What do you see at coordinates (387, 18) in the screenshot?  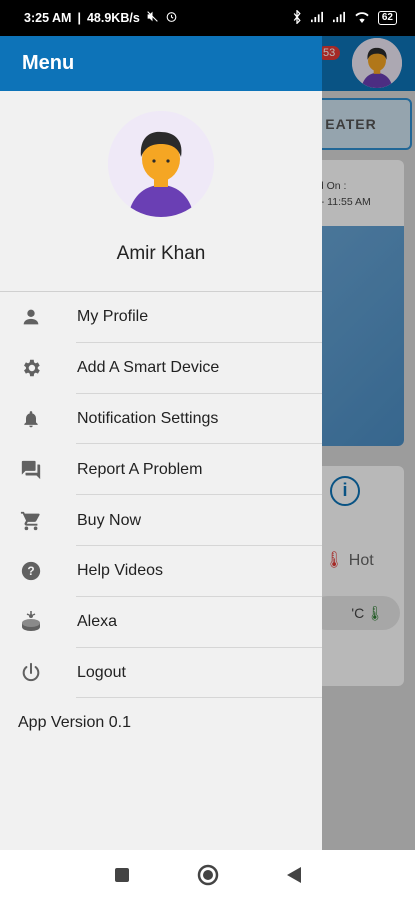 I see `battery-icon: 62` at bounding box center [387, 18].